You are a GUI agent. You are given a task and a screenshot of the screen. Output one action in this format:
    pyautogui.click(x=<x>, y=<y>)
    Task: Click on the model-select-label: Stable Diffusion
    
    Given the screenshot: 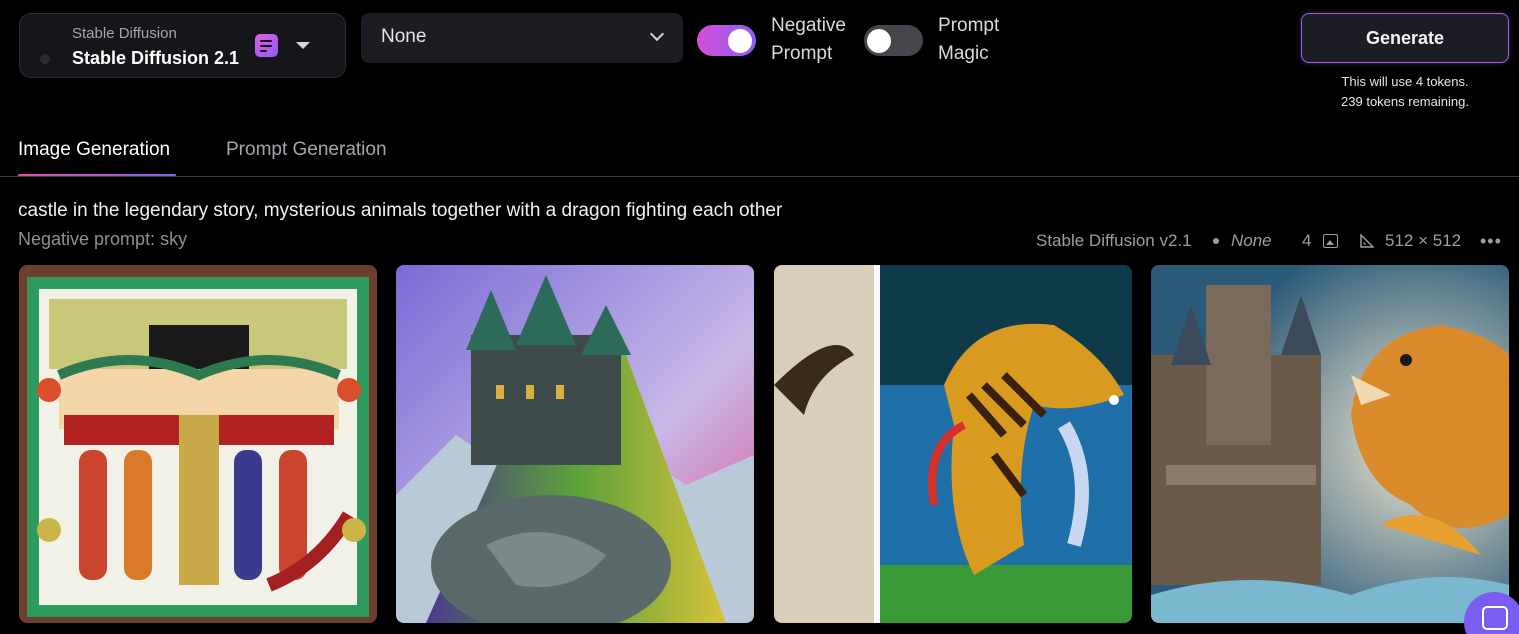 What is the action you would take?
    pyautogui.click(x=124, y=33)
    